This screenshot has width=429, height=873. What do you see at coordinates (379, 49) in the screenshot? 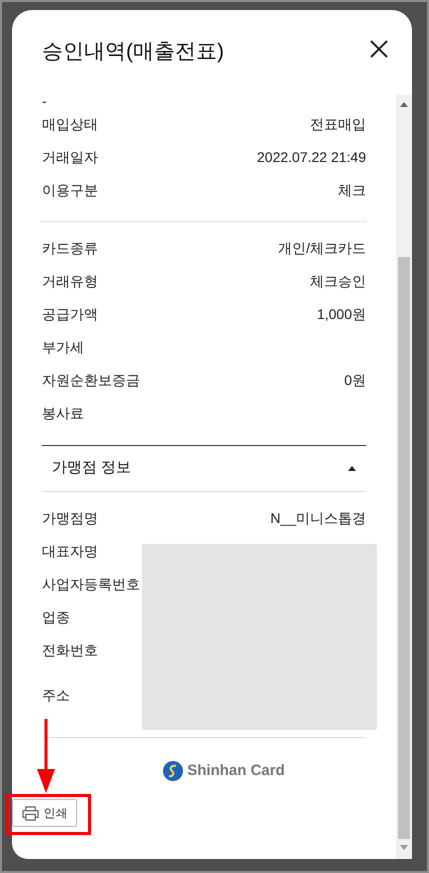
I see `close-icon` at bounding box center [379, 49].